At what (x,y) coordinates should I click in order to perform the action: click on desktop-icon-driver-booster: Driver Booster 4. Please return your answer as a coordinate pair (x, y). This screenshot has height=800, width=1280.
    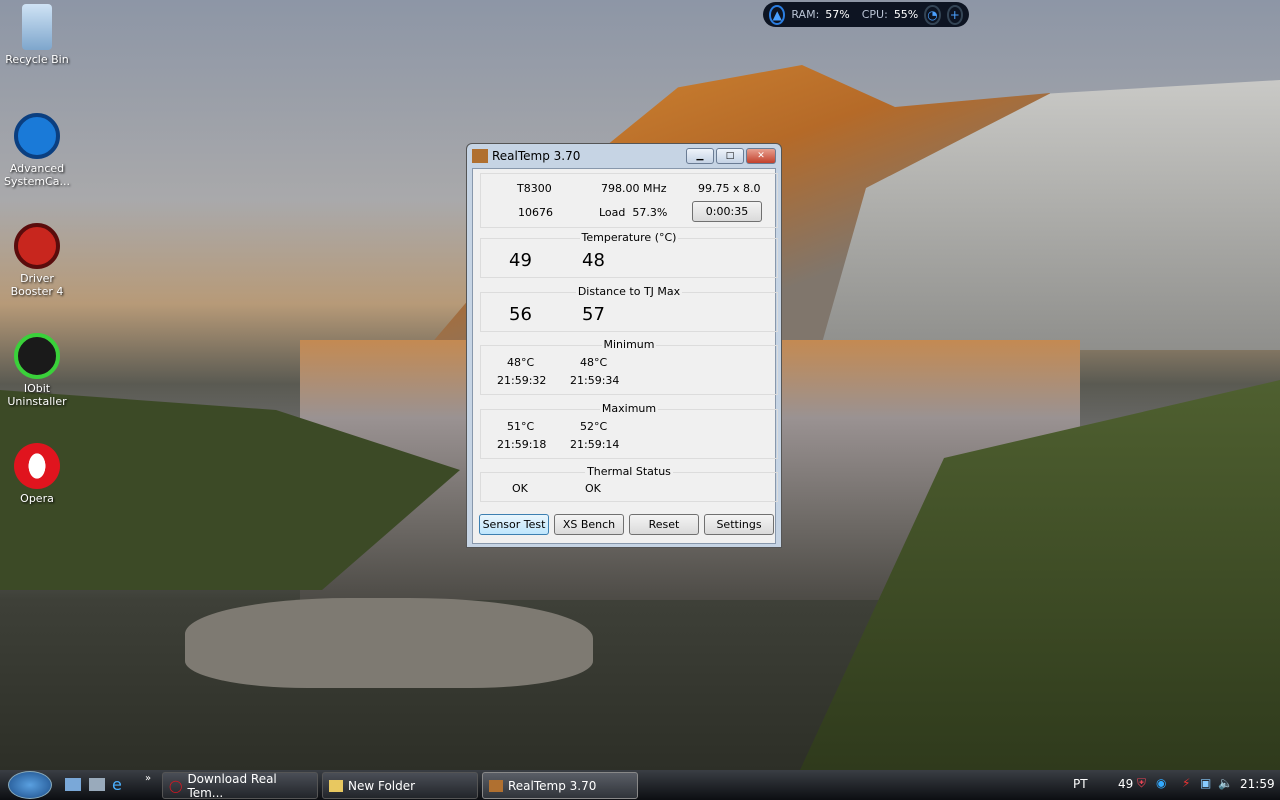
    Looking at the image, I should click on (37, 260).